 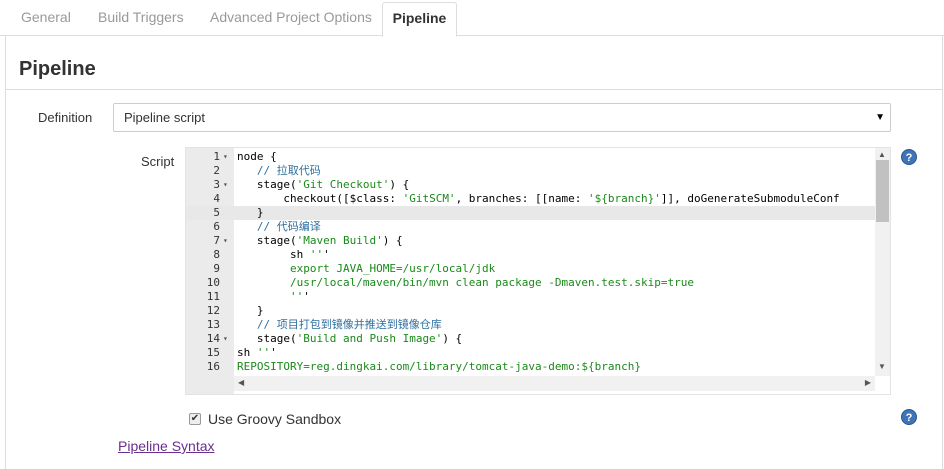 I want to click on code-line: 7 ▾ stage('Maven Build') {, so click(x=530, y=241).